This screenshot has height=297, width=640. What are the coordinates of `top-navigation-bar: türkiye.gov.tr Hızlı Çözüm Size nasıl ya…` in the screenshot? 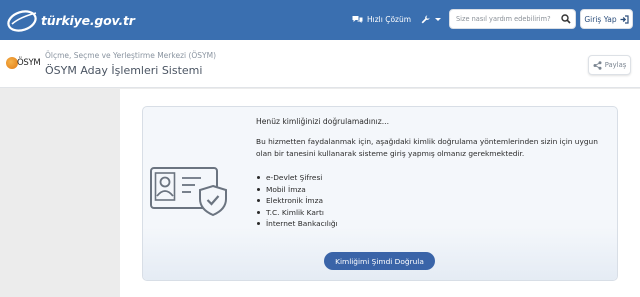 It's located at (320, 20).